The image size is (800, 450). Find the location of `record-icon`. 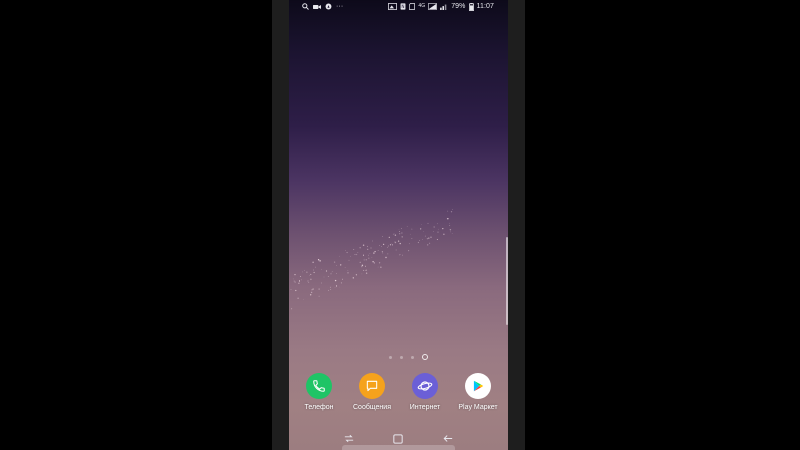

record-icon is located at coordinates (328, 6).